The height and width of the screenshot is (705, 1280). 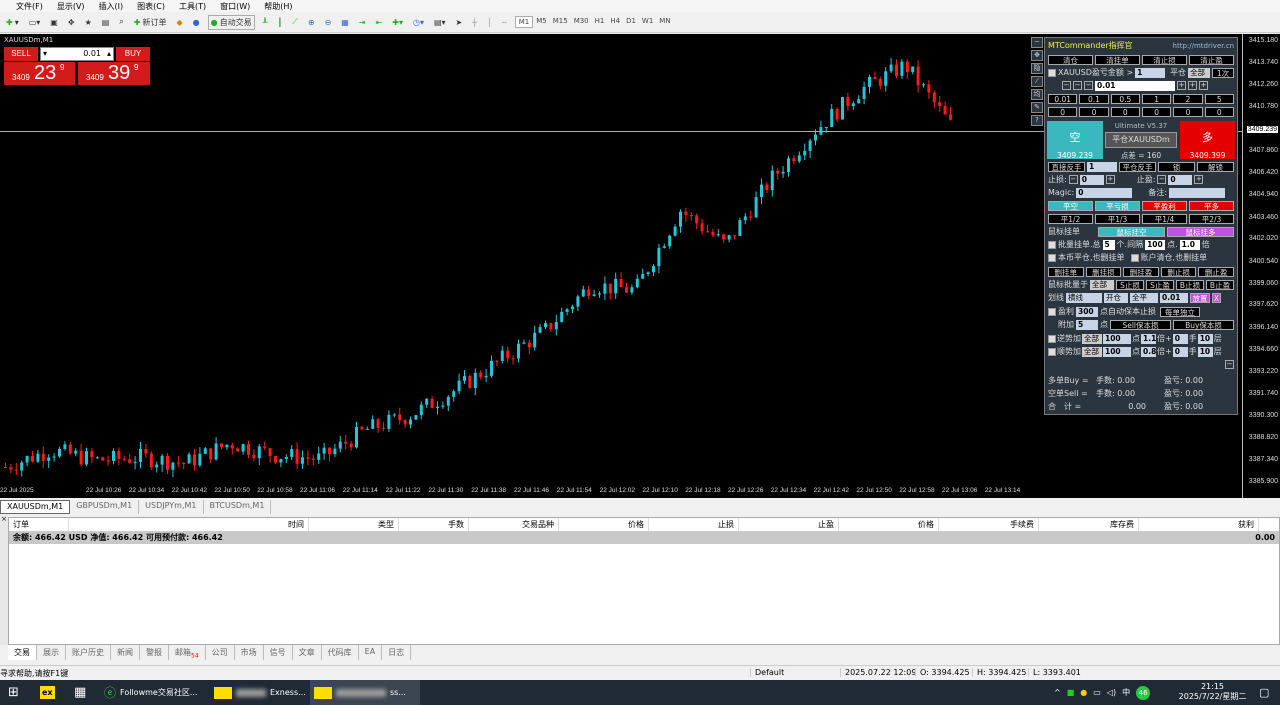 I want to click on remove-button: X, so click(x=1216, y=297).